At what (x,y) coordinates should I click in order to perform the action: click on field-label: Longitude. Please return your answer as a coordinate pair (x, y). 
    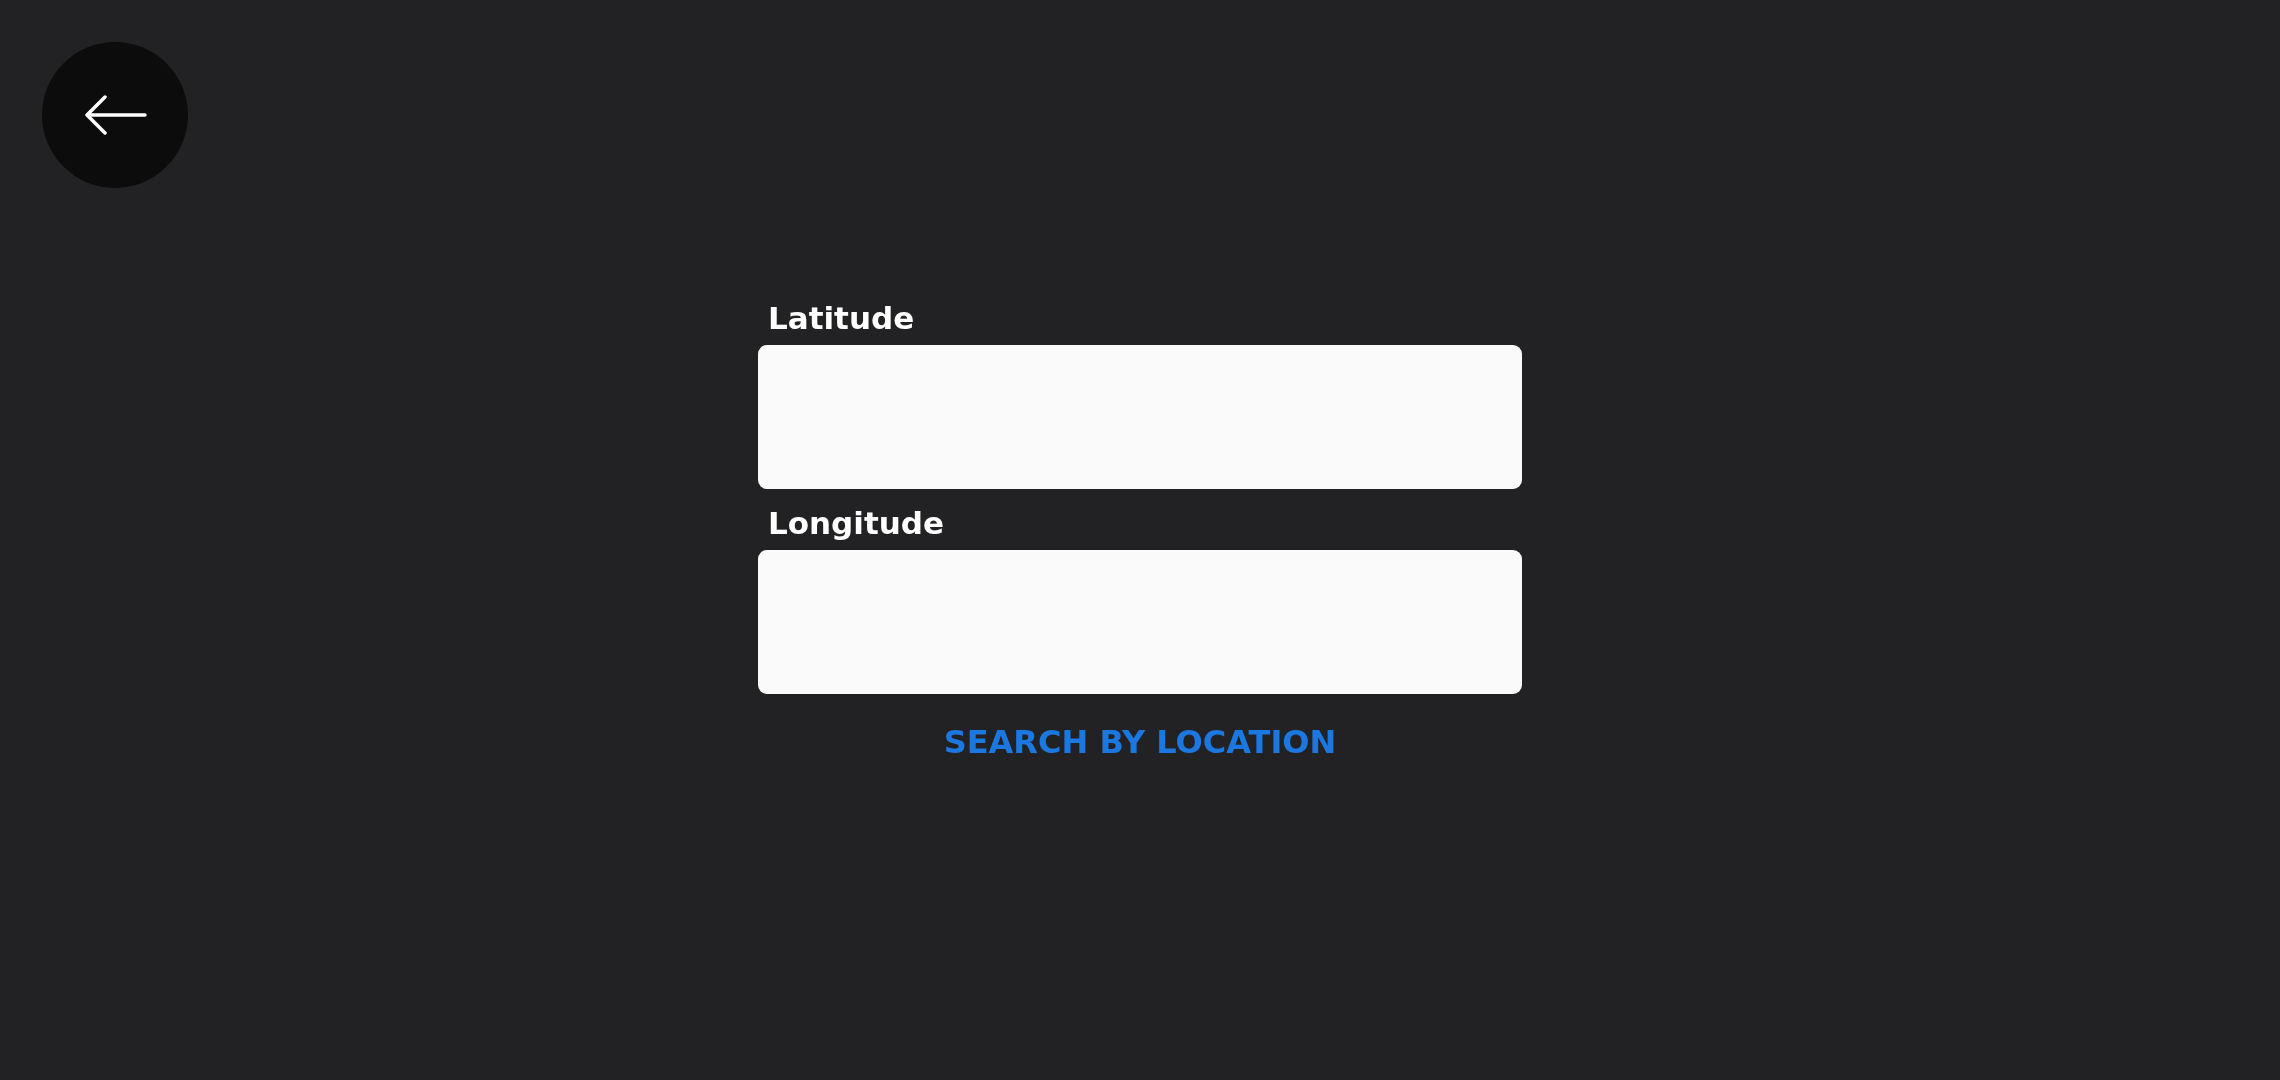
    Looking at the image, I should click on (856, 524).